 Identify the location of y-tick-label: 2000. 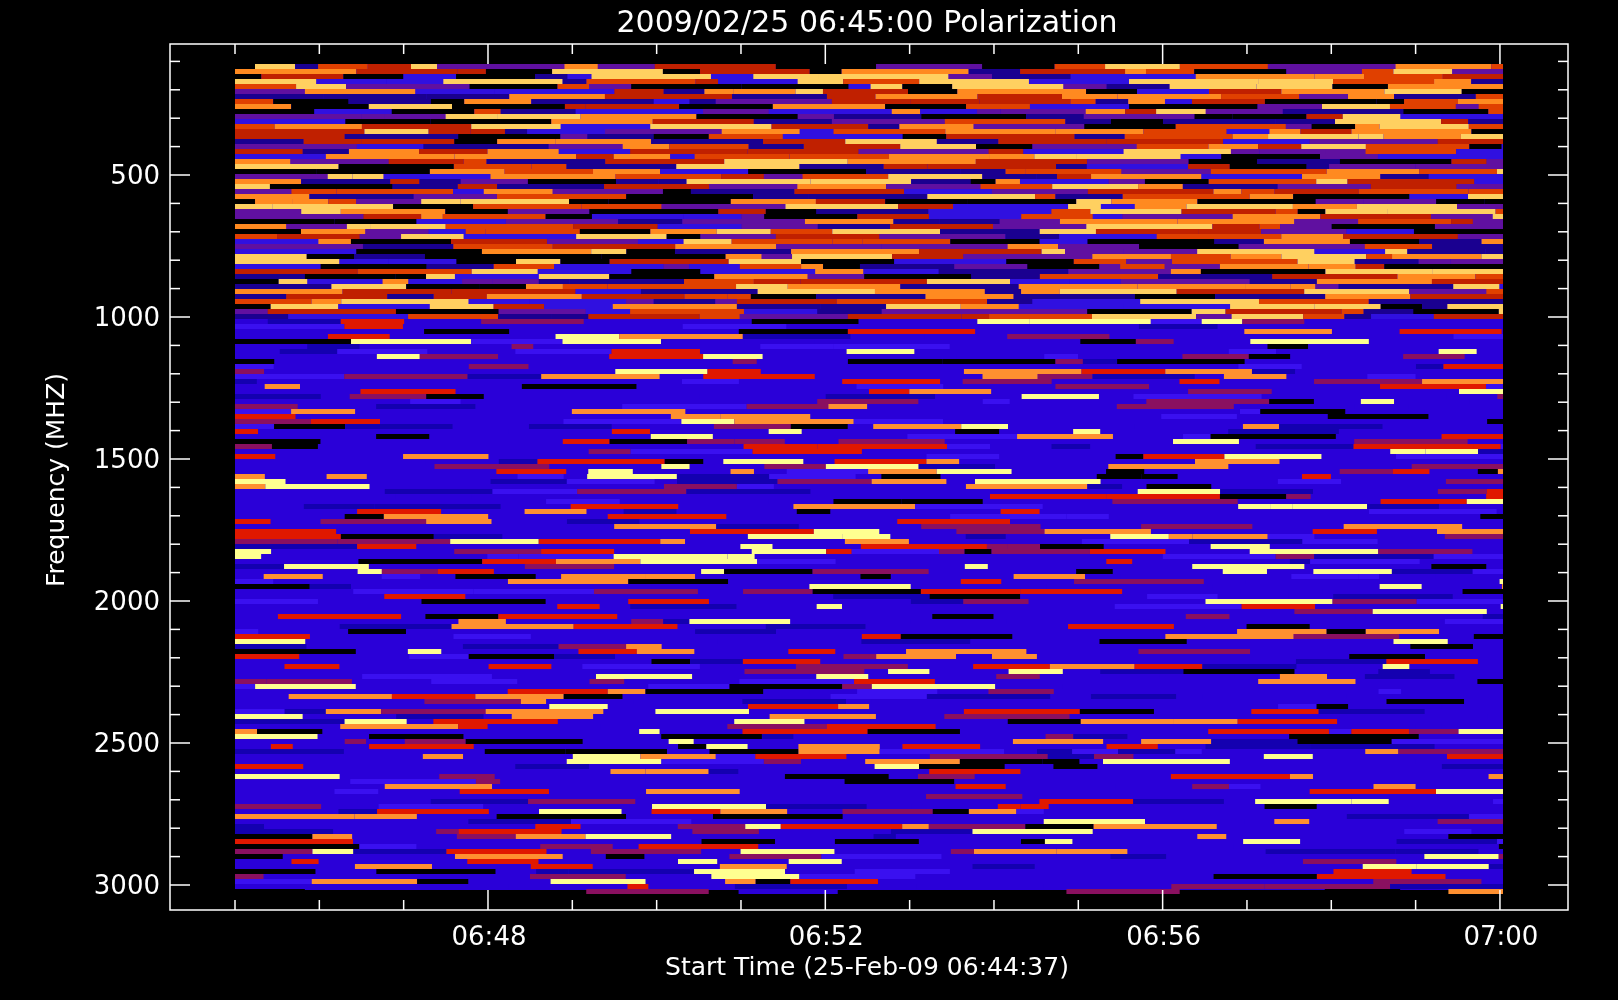
(126, 601).